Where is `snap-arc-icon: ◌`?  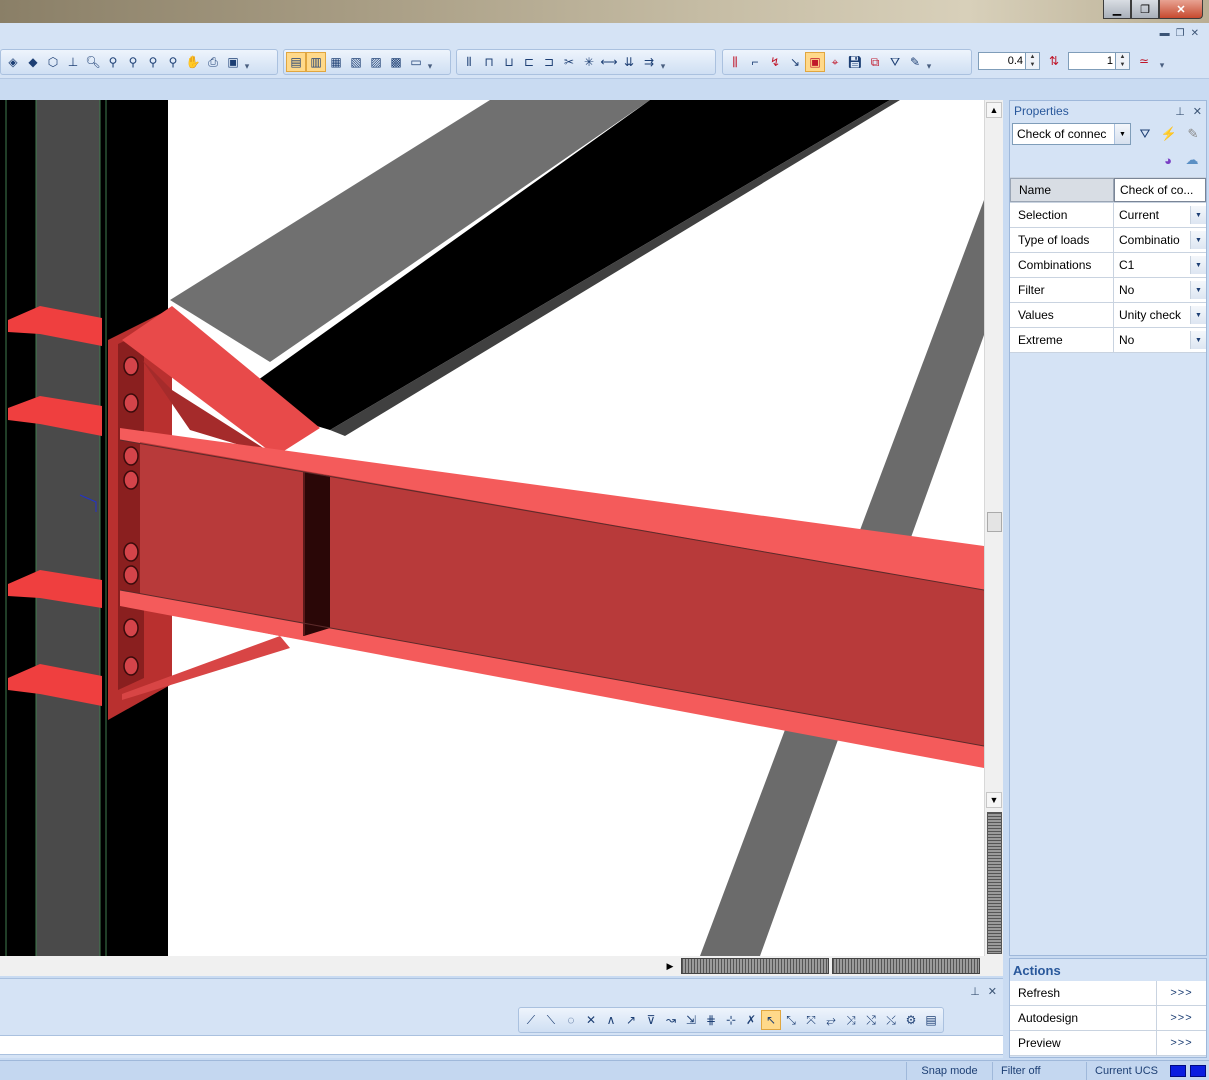 snap-arc-icon: ◌ is located at coordinates (571, 1020).